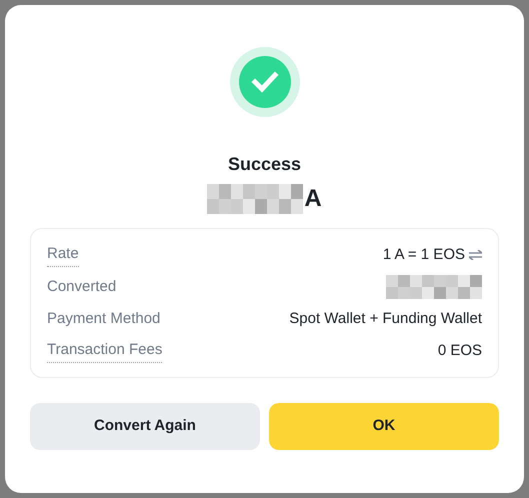 The image size is (529, 498). What do you see at coordinates (63, 255) in the screenshot?
I see `detail-label: Rate` at bounding box center [63, 255].